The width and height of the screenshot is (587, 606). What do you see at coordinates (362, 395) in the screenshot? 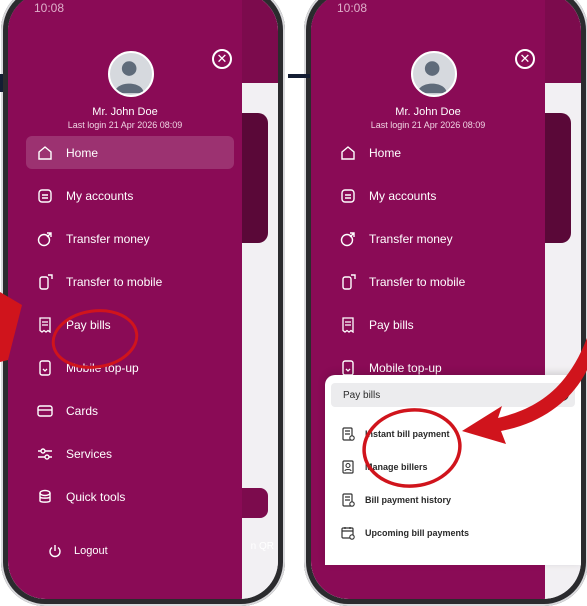
I see `sheet-title: Pay bills` at bounding box center [362, 395].